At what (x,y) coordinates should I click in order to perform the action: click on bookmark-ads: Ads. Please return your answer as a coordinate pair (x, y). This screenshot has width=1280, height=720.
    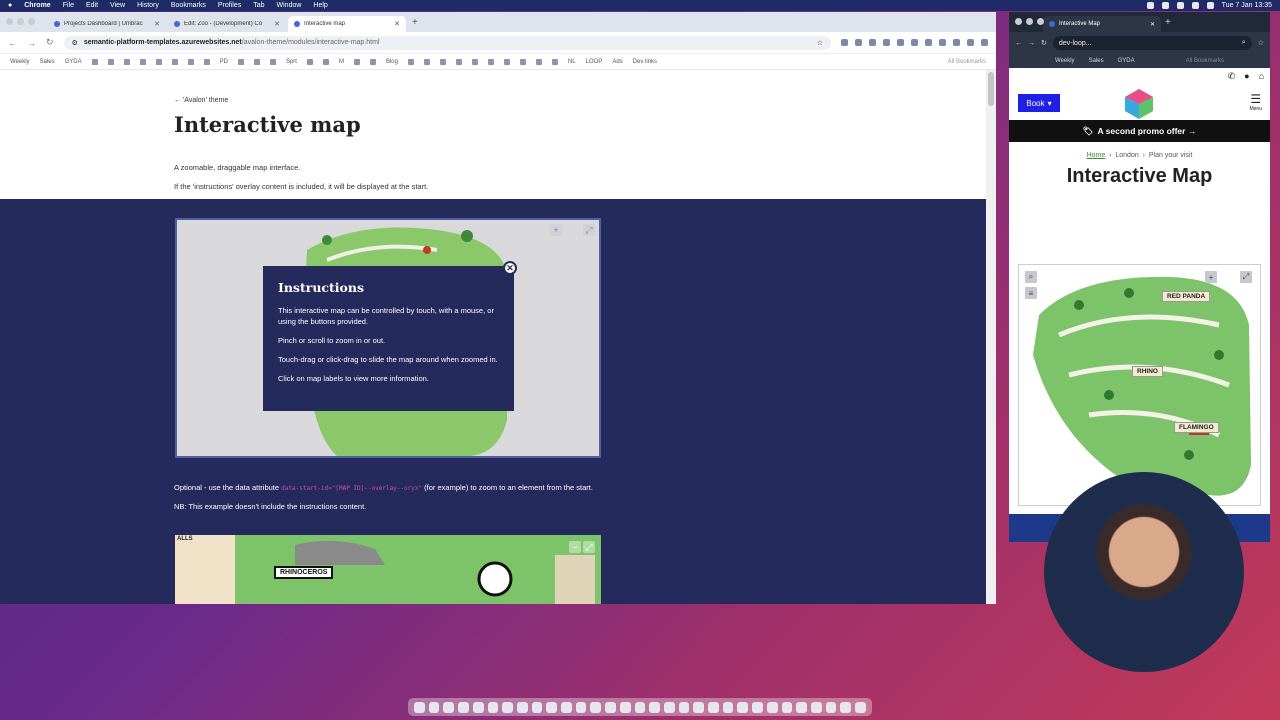
    Looking at the image, I should click on (617, 62).